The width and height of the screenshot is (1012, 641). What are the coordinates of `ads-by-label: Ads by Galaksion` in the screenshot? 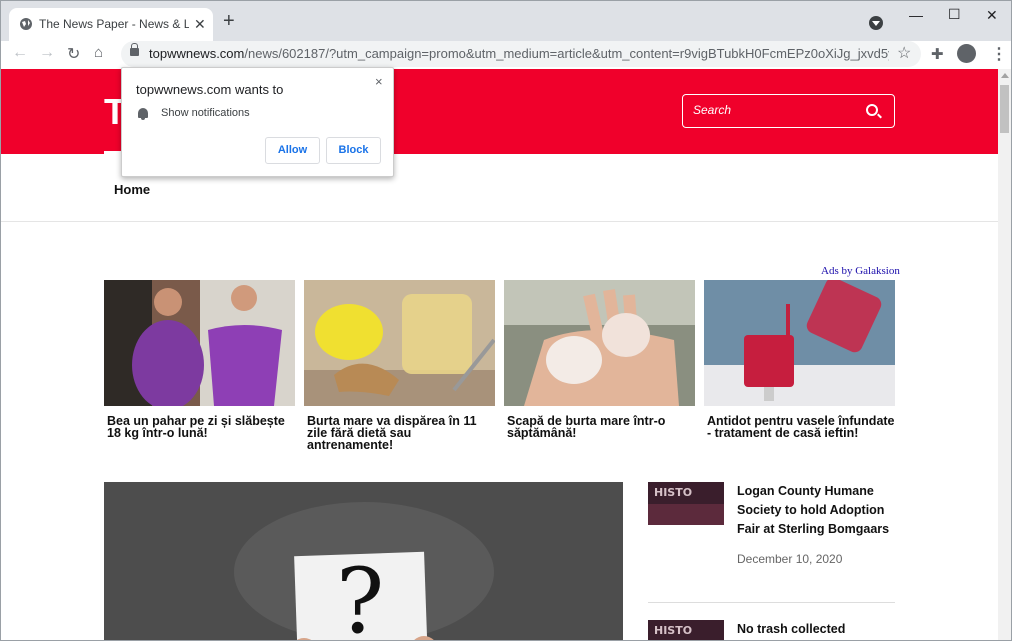 It's located at (860, 271).